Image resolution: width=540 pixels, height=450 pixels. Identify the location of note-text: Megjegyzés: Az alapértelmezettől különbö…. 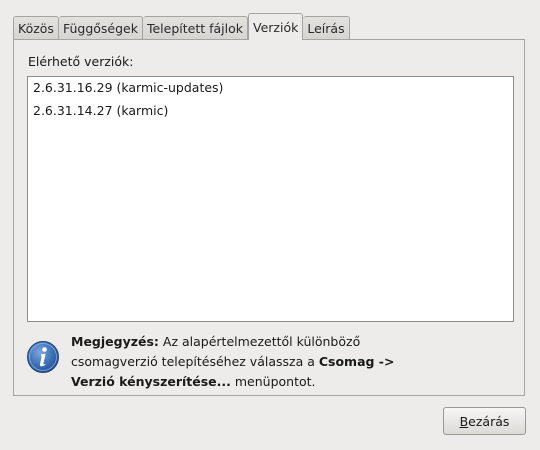
(243, 362).